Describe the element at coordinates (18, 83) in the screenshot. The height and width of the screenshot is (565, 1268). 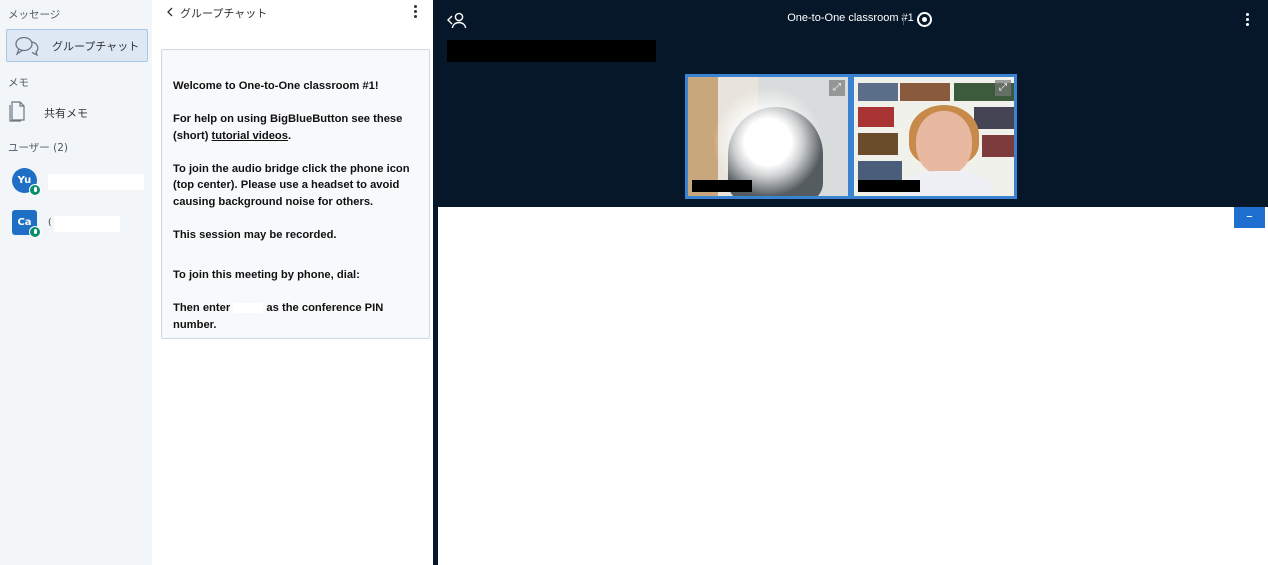
I see `notes-section-label: メモ` at that location.